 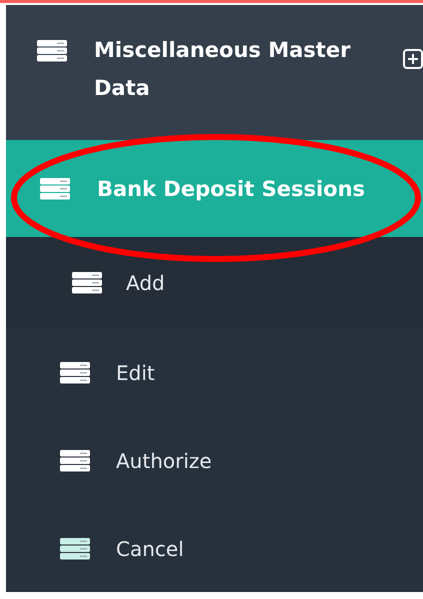 I want to click on menu-item: Edit, so click(x=135, y=373).